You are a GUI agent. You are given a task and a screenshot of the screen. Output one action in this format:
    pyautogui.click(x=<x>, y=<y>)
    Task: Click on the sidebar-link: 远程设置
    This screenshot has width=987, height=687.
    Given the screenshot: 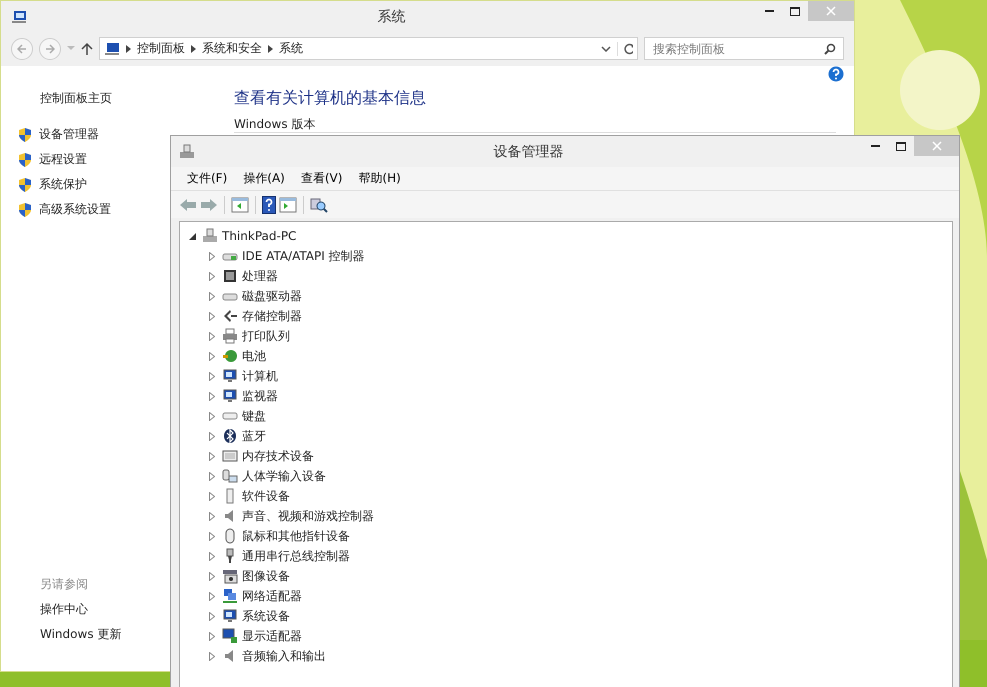 What is the action you would take?
    pyautogui.click(x=52, y=159)
    